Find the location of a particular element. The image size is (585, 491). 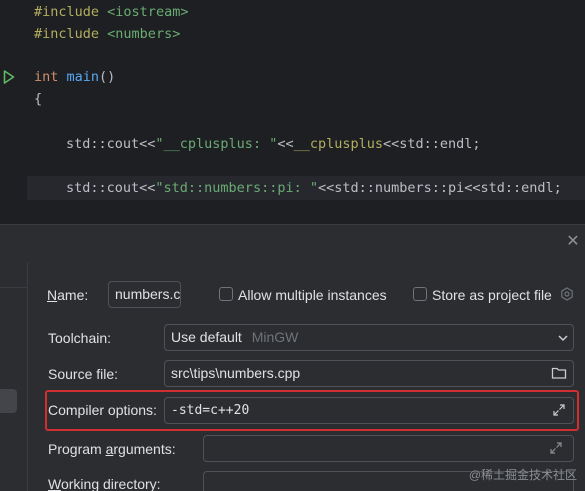

run-icon is located at coordinates (9, 77).